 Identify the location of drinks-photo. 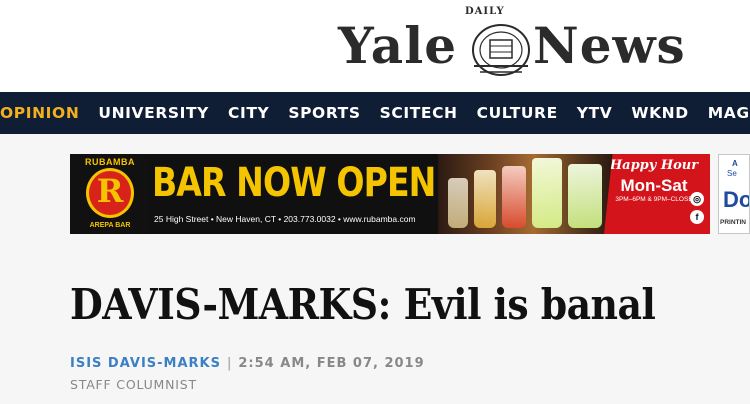
(525, 194).